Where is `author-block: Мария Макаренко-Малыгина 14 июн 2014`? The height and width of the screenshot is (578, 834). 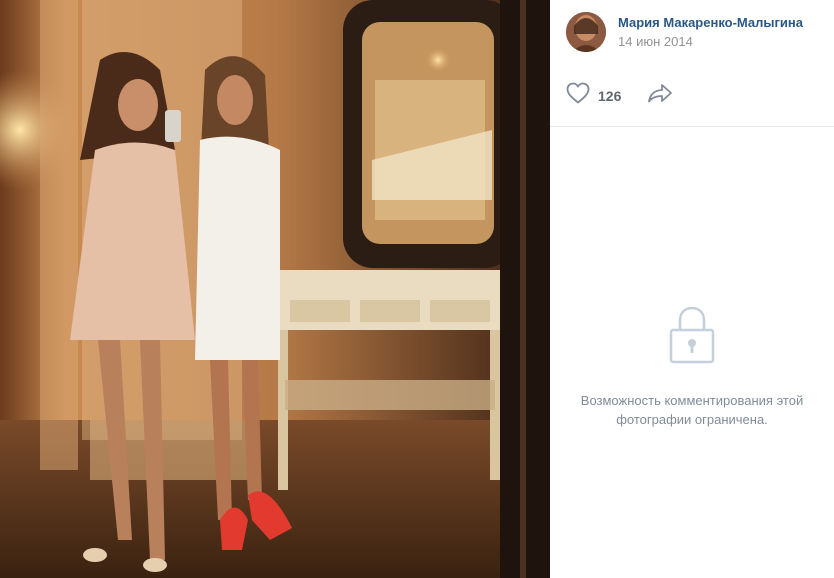
author-block: Мария Макаренко-Малыгина 14 июн 2014 is located at coordinates (684, 32).